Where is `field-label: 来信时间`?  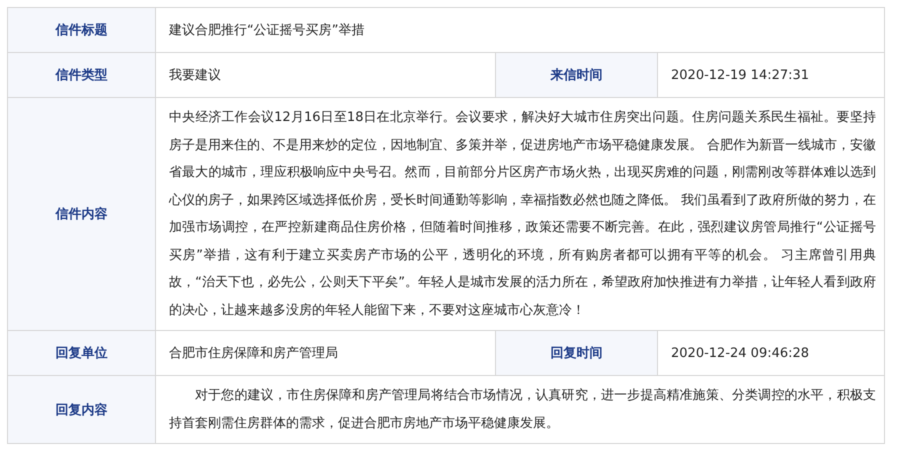
field-label: 来信时间 is located at coordinates (577, 75).